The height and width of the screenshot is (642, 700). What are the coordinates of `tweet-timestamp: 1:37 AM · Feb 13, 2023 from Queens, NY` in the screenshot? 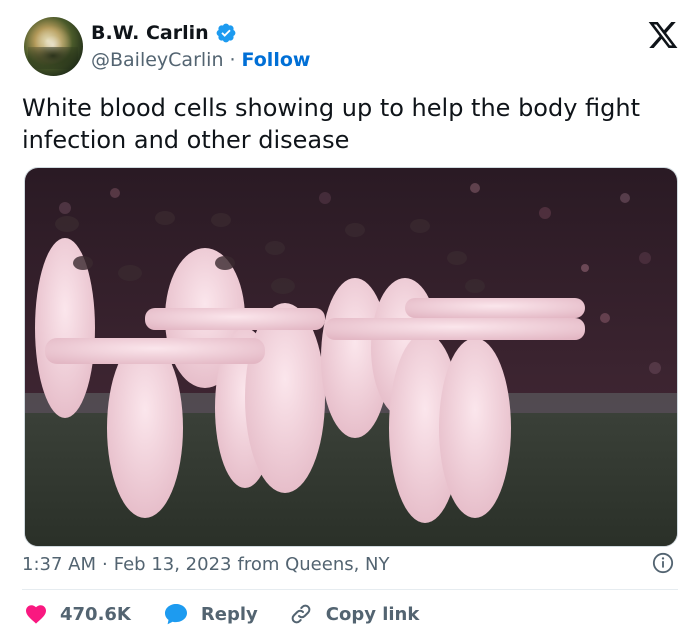 It's located at (350, 564).